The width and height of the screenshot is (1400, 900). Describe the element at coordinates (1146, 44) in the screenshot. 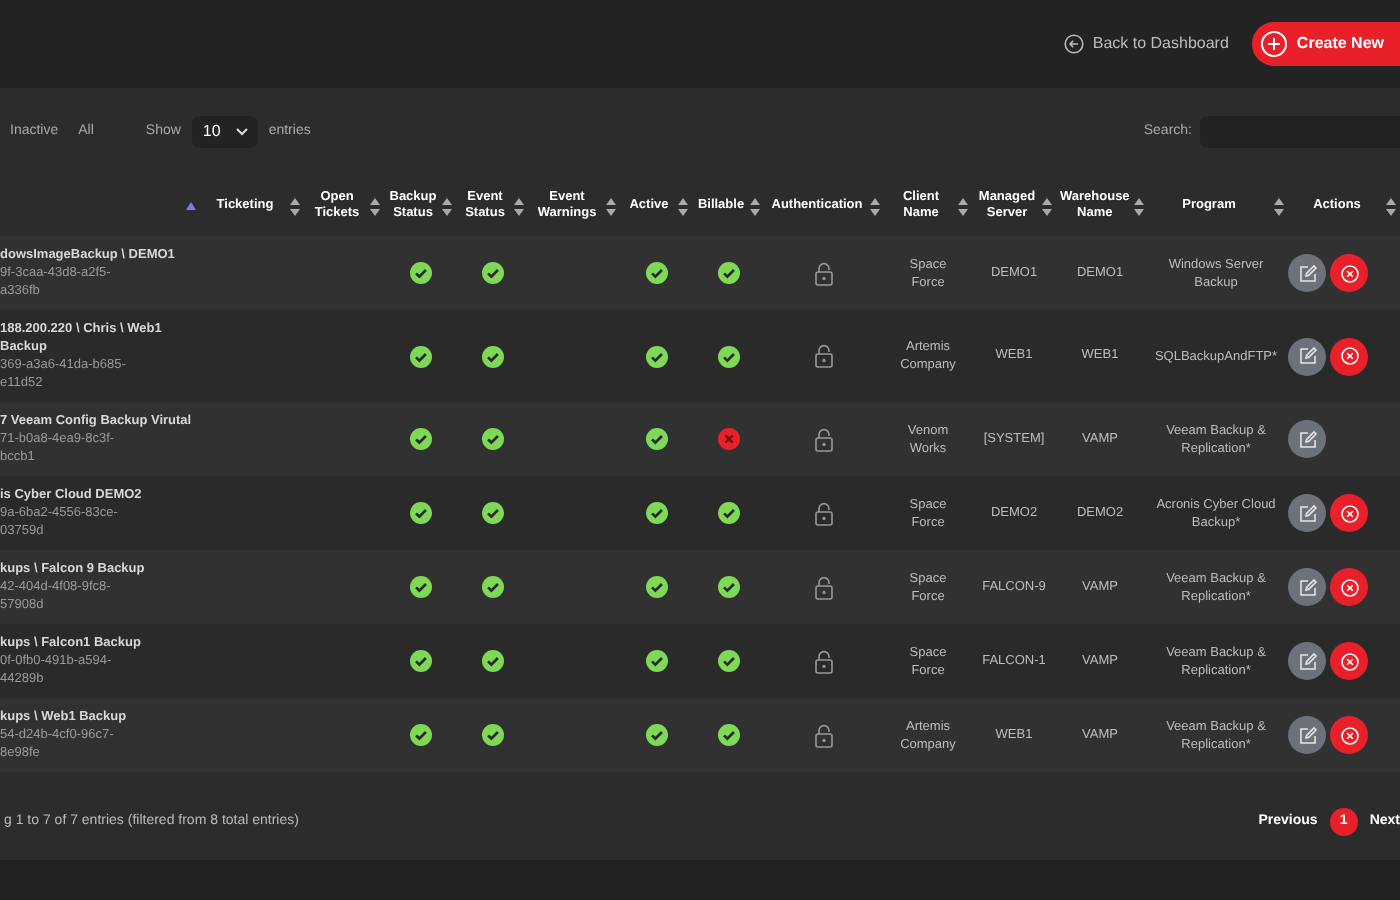

I see `back-link: Back to Dashboard` at that location.